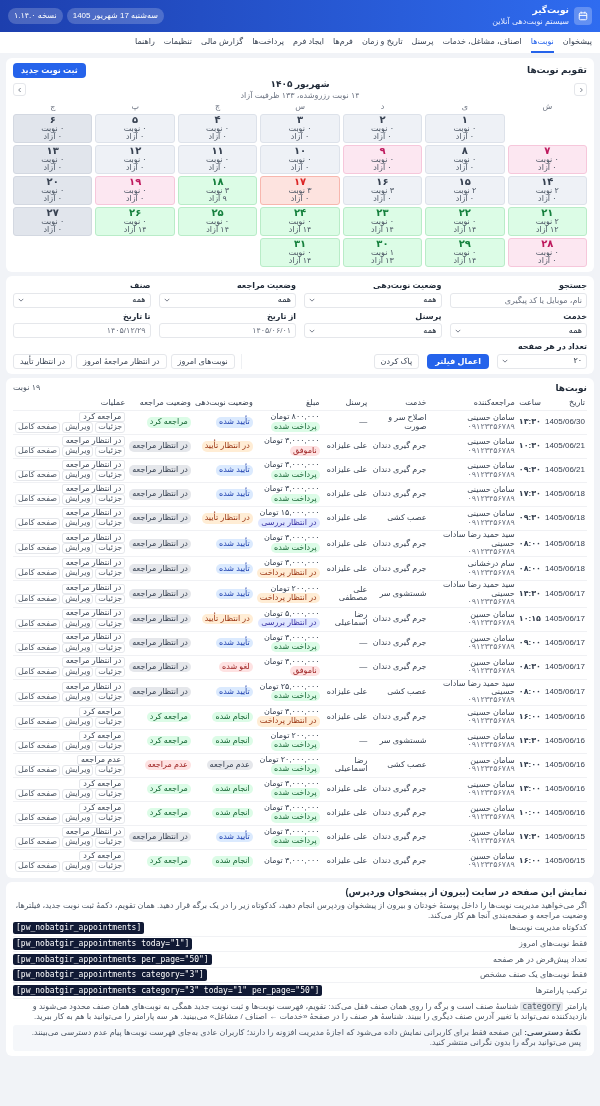  I want to click on calendar-day: ۱۴ ۲ نوبت ۰ آزاد, so click(547, 190).